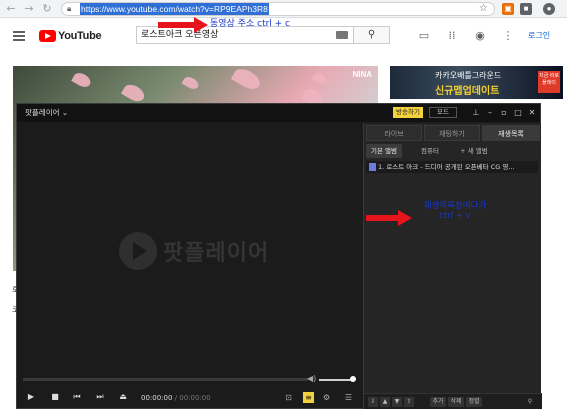  What do you see at coordinates (80, 36) in the screenshot?
I see `youtube-logo-text: YouTube` at bounding box center [80, 36].